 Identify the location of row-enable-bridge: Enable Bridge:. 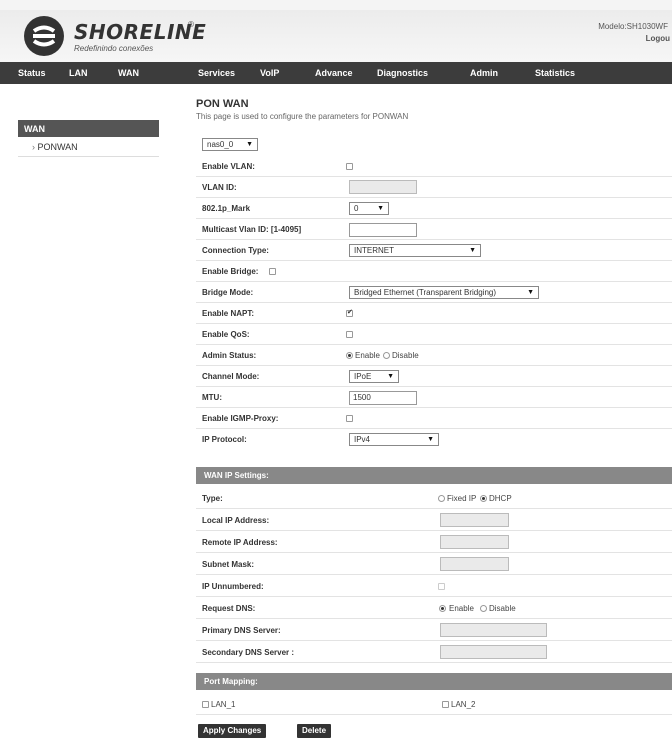
(434, 271).